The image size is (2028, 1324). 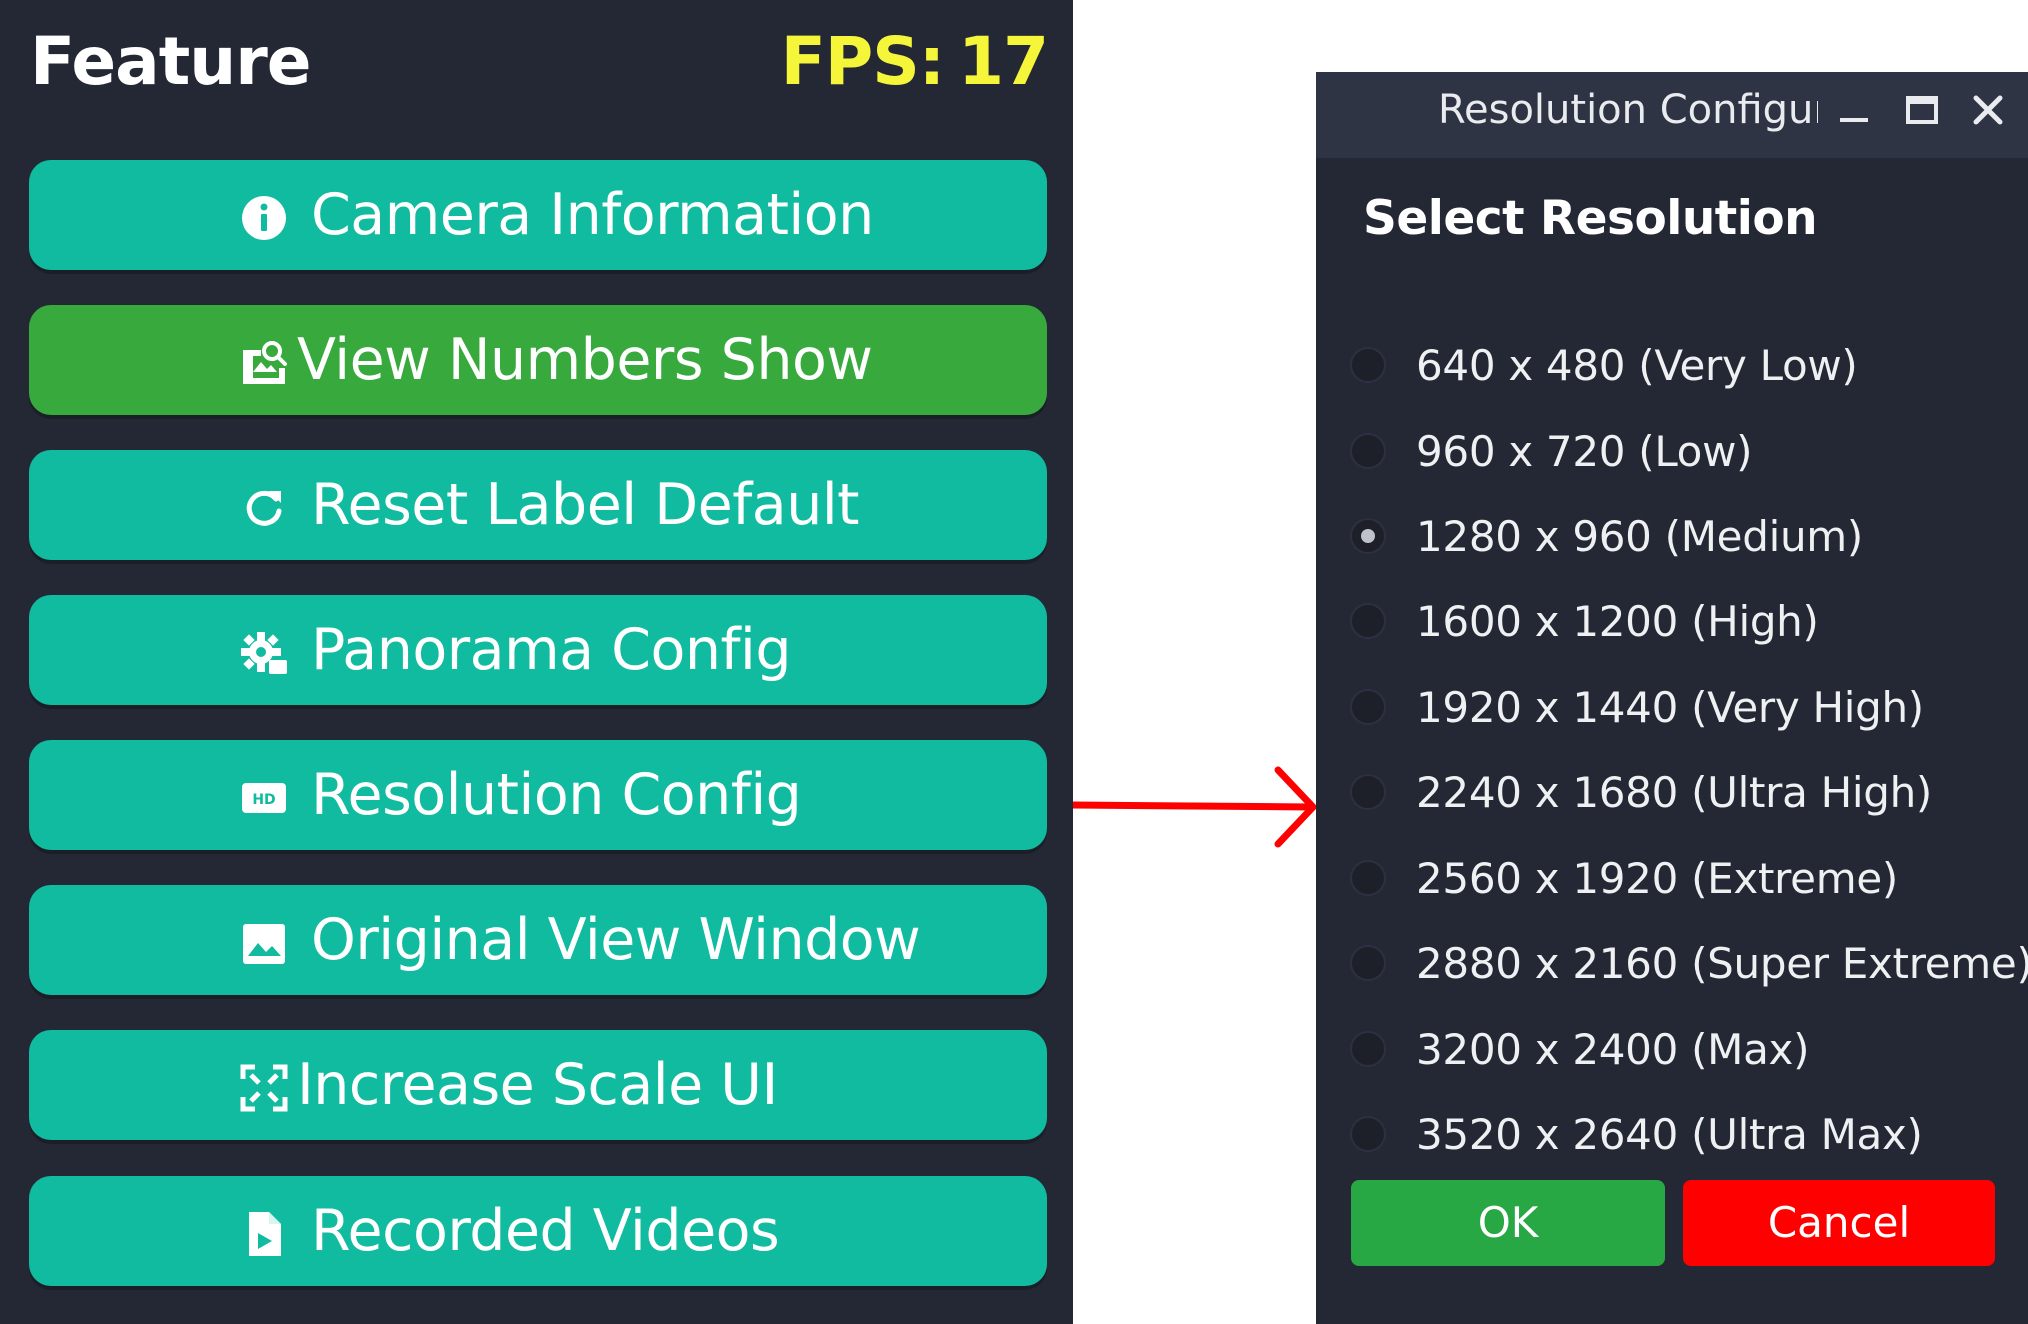 I want to click on resolution-option: 1920 x 1440 (Very High), so click(x=1686, y=707).